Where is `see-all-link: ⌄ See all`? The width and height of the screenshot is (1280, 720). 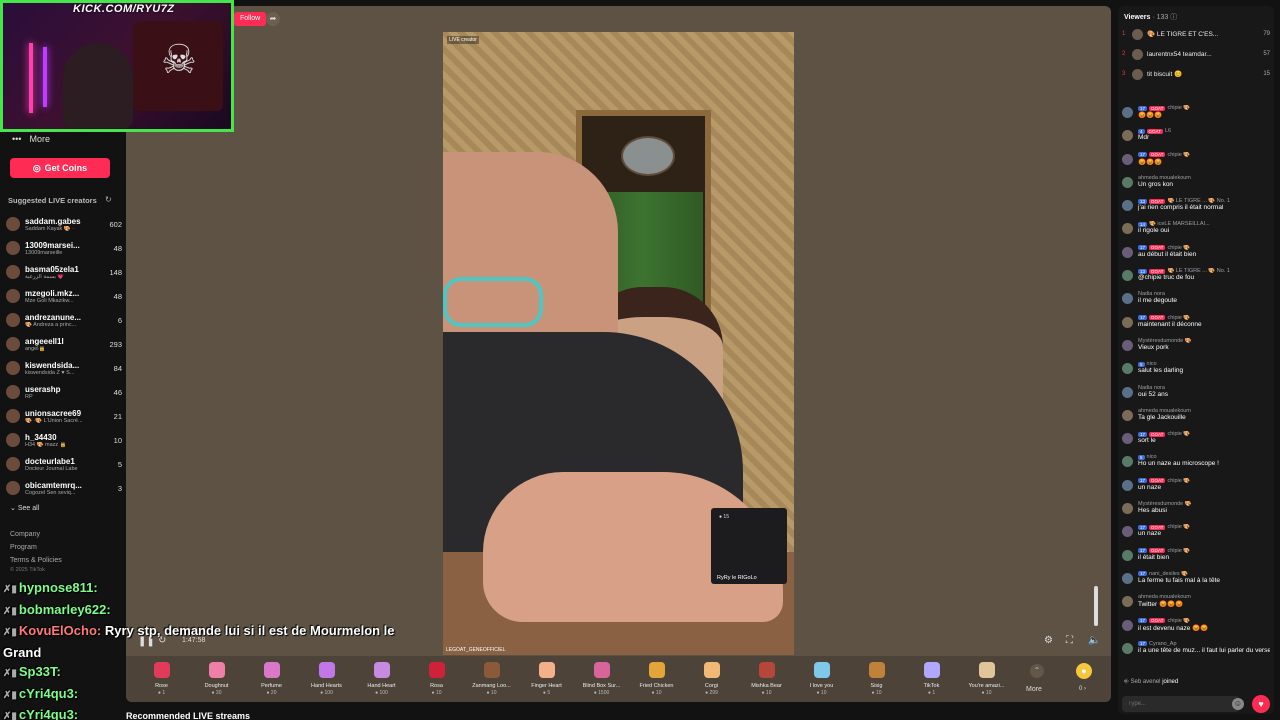 see-all-link: ⌄ See all is located at coordinates (24, 508).